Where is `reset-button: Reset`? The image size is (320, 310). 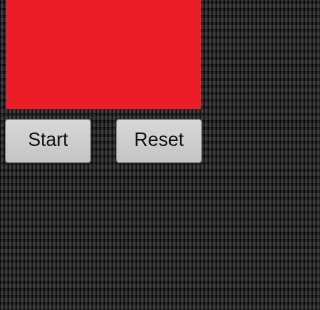
reset-button: Reset is located at coordinates (159, 141).